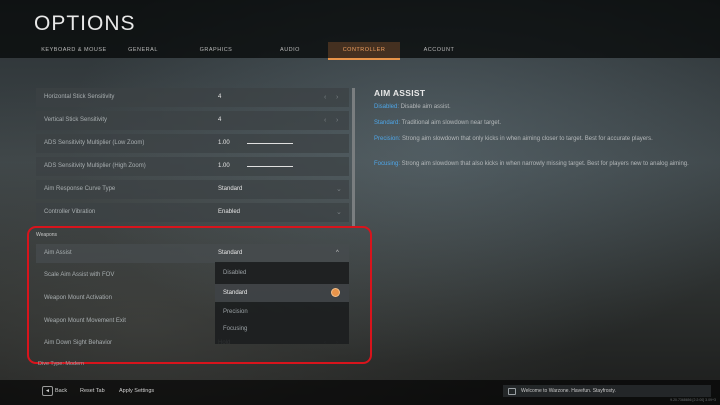  What do you see at coordinates (290, 50) in the screenshot?
I see `tab-audio: AUDIO` at bounding box center [290, 50].